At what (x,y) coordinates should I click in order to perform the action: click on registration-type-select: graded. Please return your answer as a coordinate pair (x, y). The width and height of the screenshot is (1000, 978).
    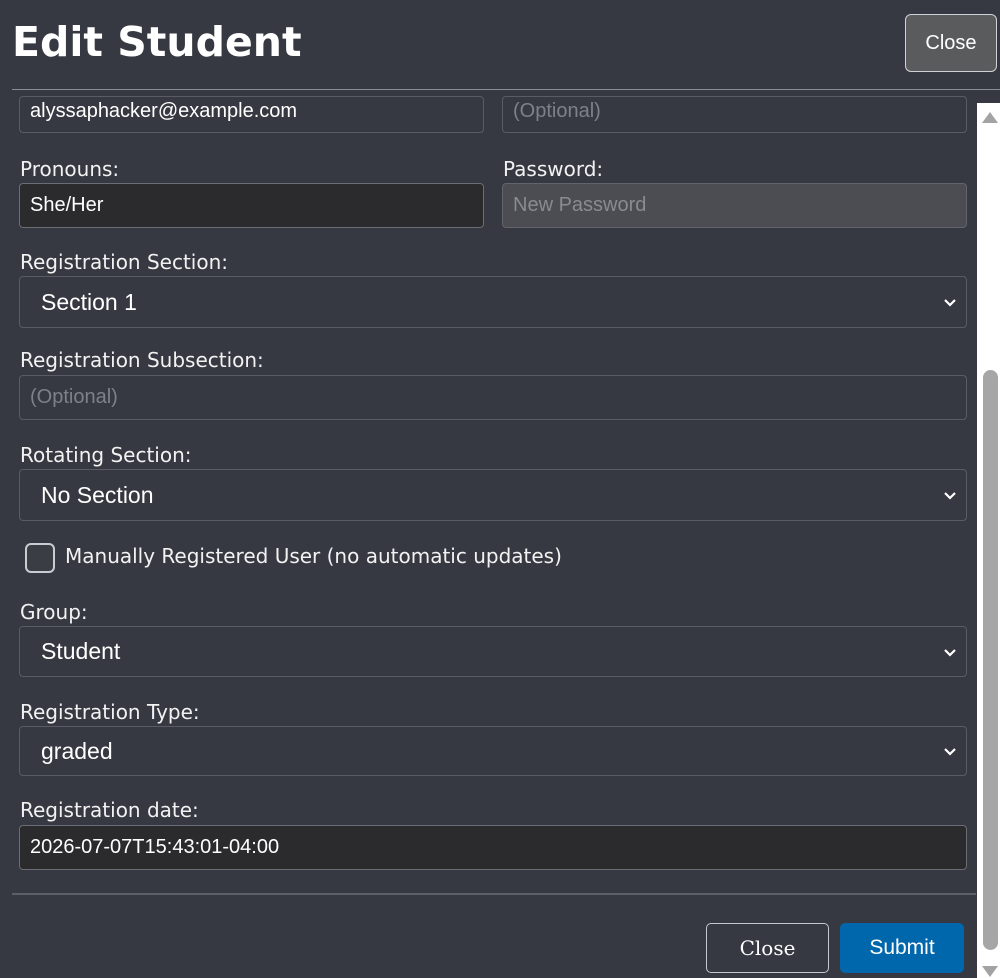
    Looking at the image, I should click on (493, 751).